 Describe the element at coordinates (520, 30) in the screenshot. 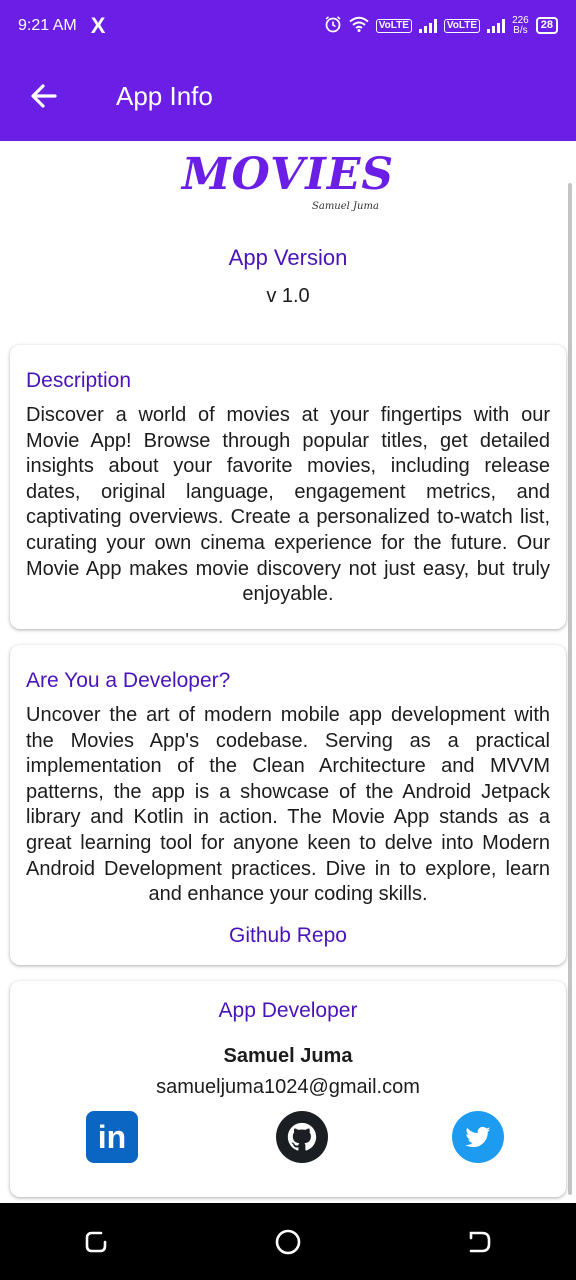

I see `network-speed-unit: B/s` at that location.